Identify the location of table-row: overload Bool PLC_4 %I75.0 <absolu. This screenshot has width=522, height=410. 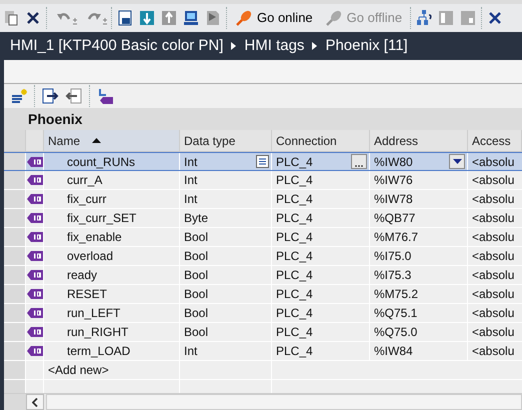
(263, 256).